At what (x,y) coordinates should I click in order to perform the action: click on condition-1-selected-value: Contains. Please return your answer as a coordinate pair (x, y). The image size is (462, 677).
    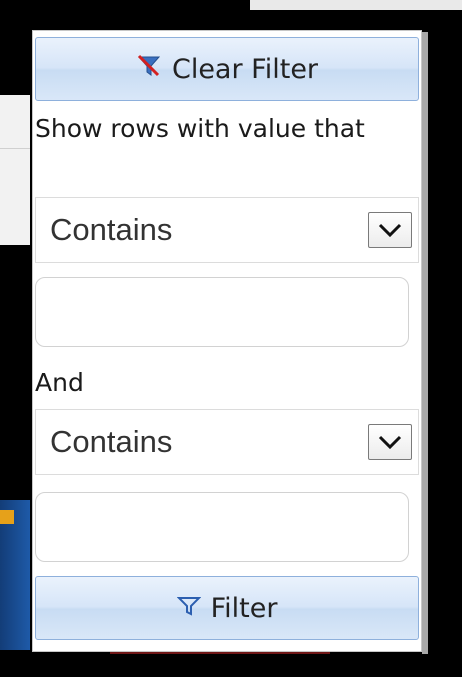
    Looking at the image, I should click on (111, 229).